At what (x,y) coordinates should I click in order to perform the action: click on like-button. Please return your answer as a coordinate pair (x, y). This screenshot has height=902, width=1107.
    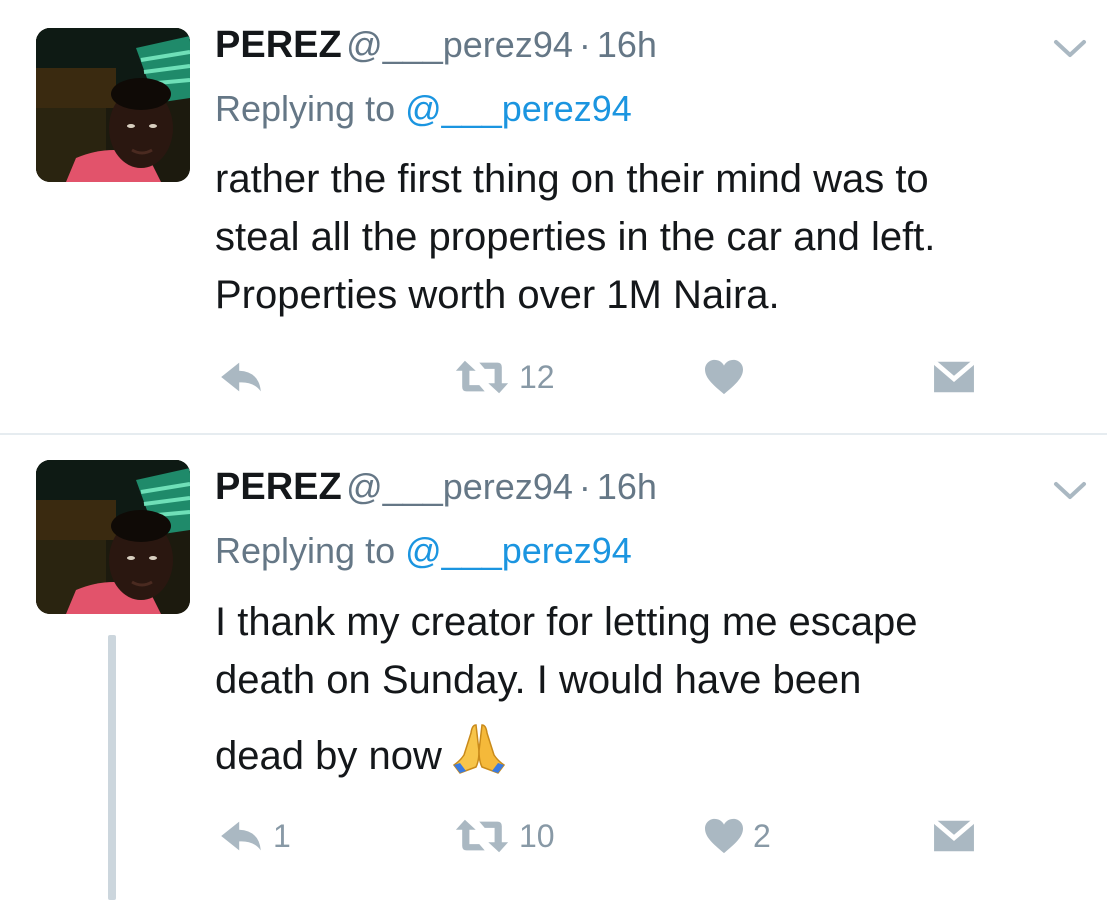
    Looking at the image, I should click on (728, 377).